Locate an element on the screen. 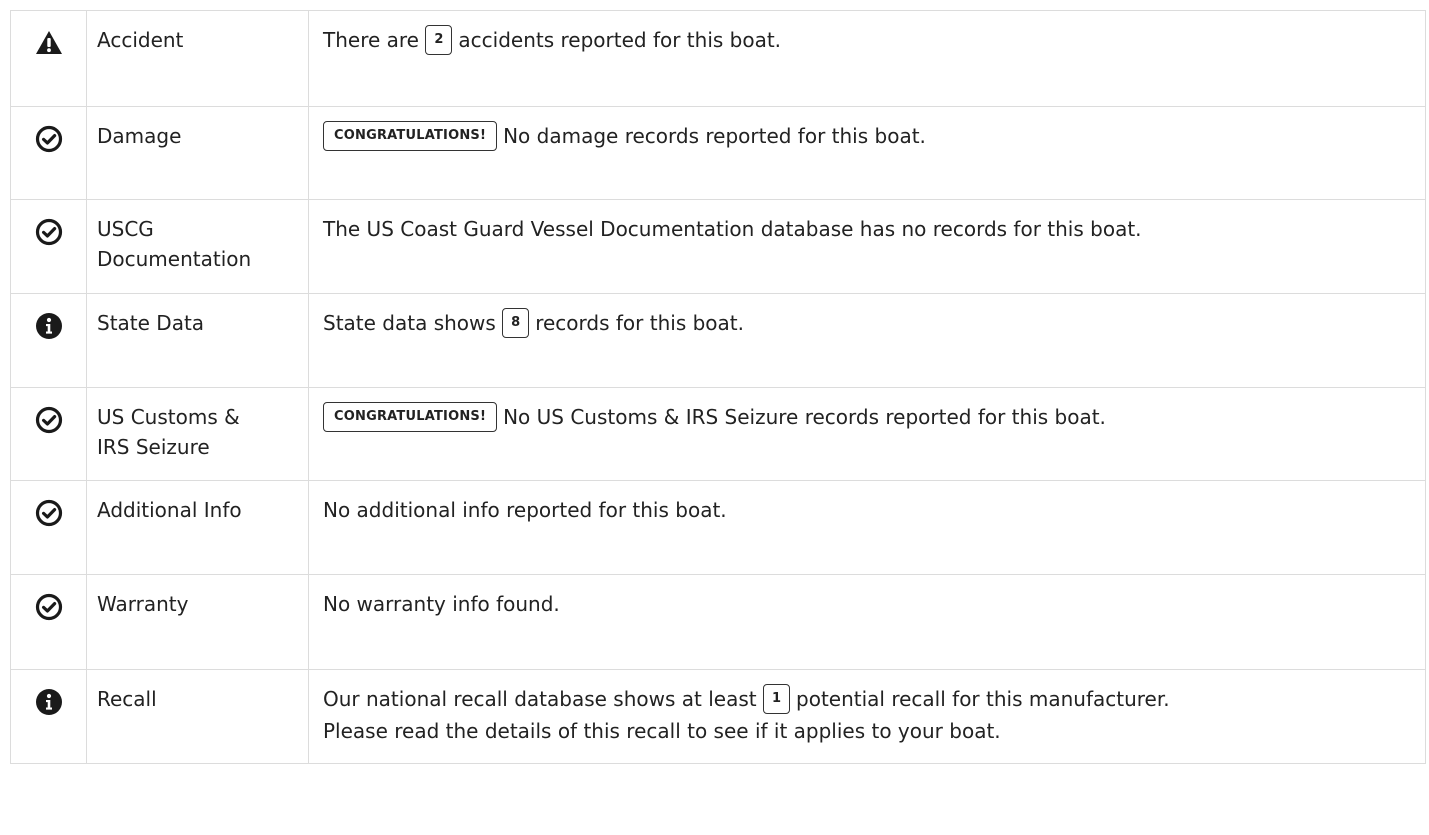  row-label: US Customs & IRS Seizure is located at coordinates (168, 432).